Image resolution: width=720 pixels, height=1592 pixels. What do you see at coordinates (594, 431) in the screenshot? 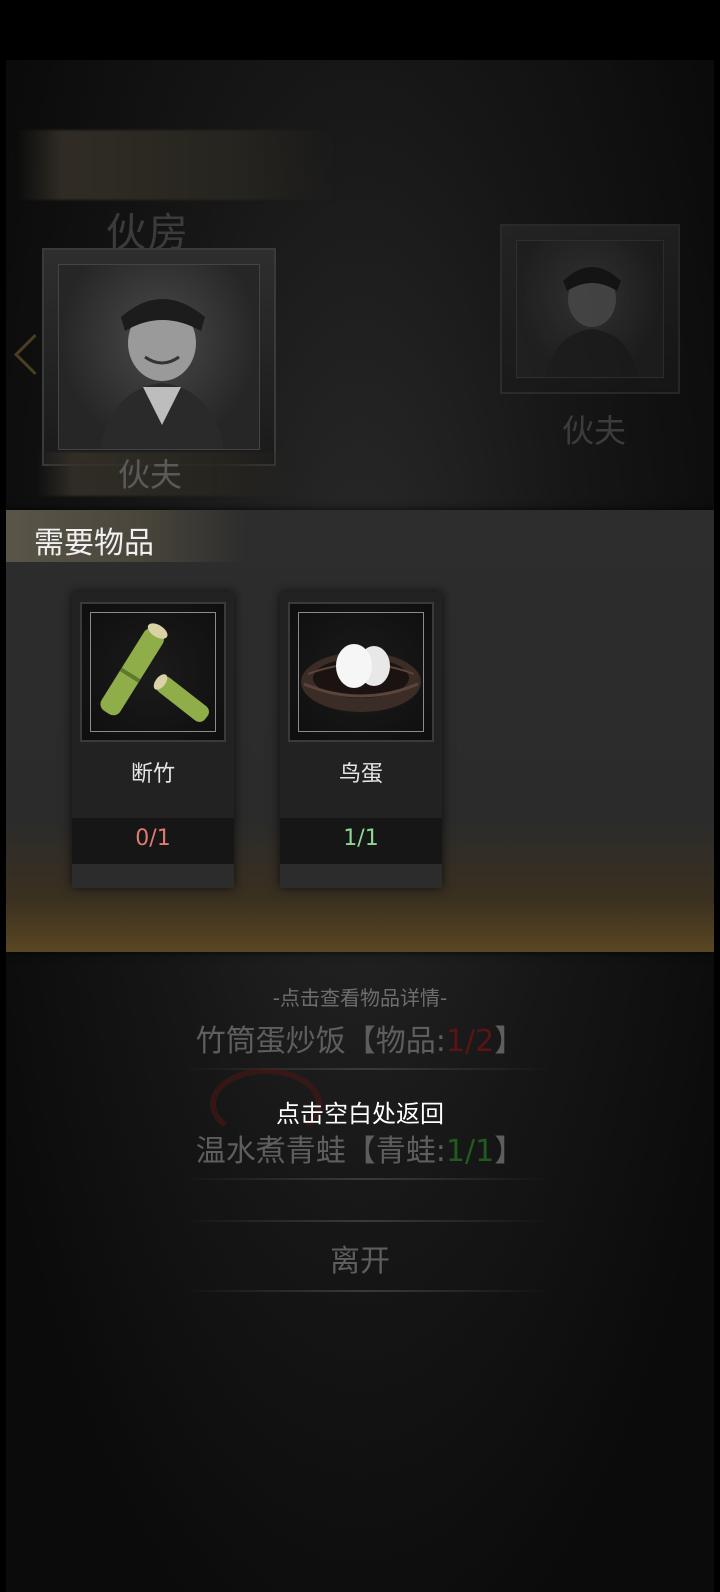
I see `npc-name-right: 伙夫` at bounding box center [594, 431].